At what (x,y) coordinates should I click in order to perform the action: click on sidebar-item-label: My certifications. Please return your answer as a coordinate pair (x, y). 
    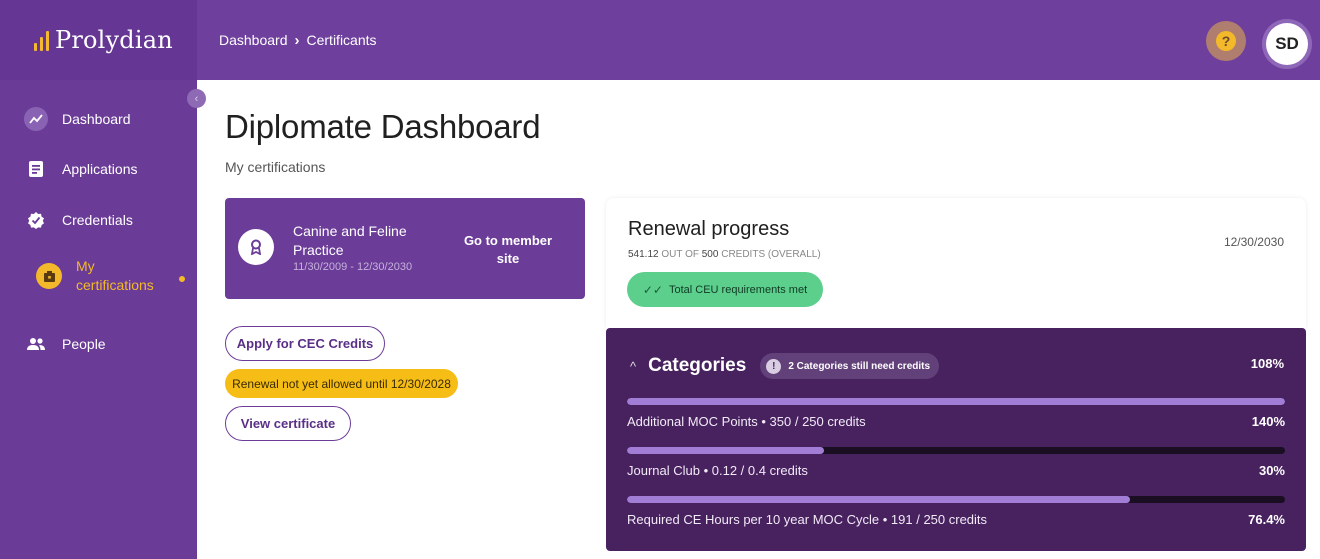
    Looking at the image, I should click on (115, 275).